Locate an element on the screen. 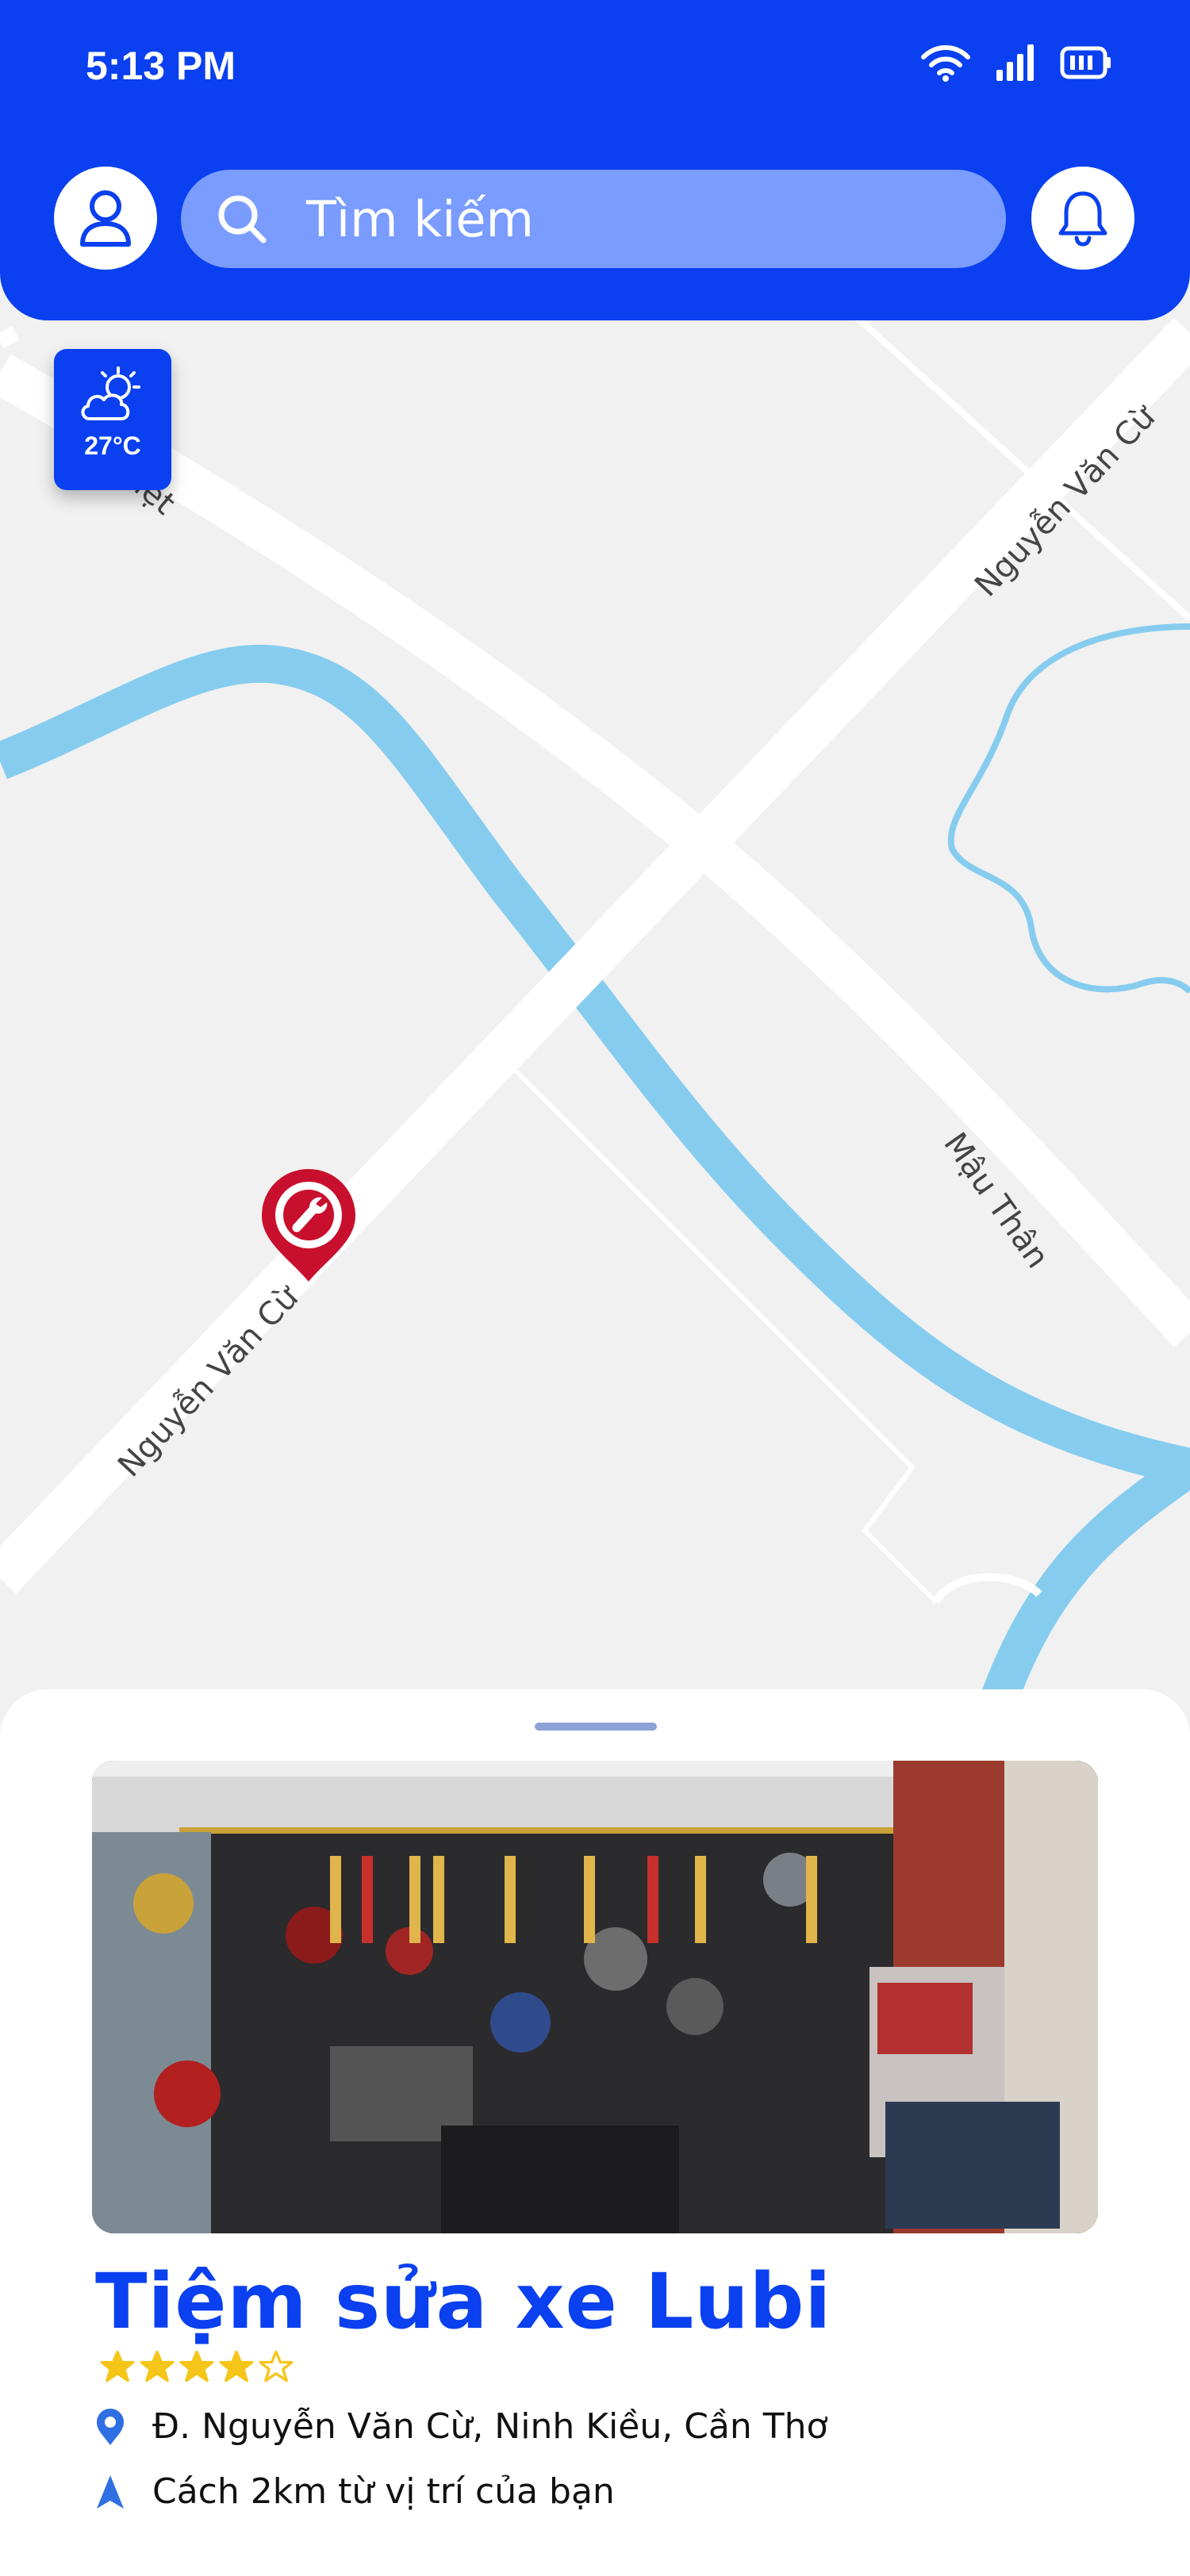 This screenshot has height=2576, width=1190. wrench-icon is located at coordinates (308, 1215).